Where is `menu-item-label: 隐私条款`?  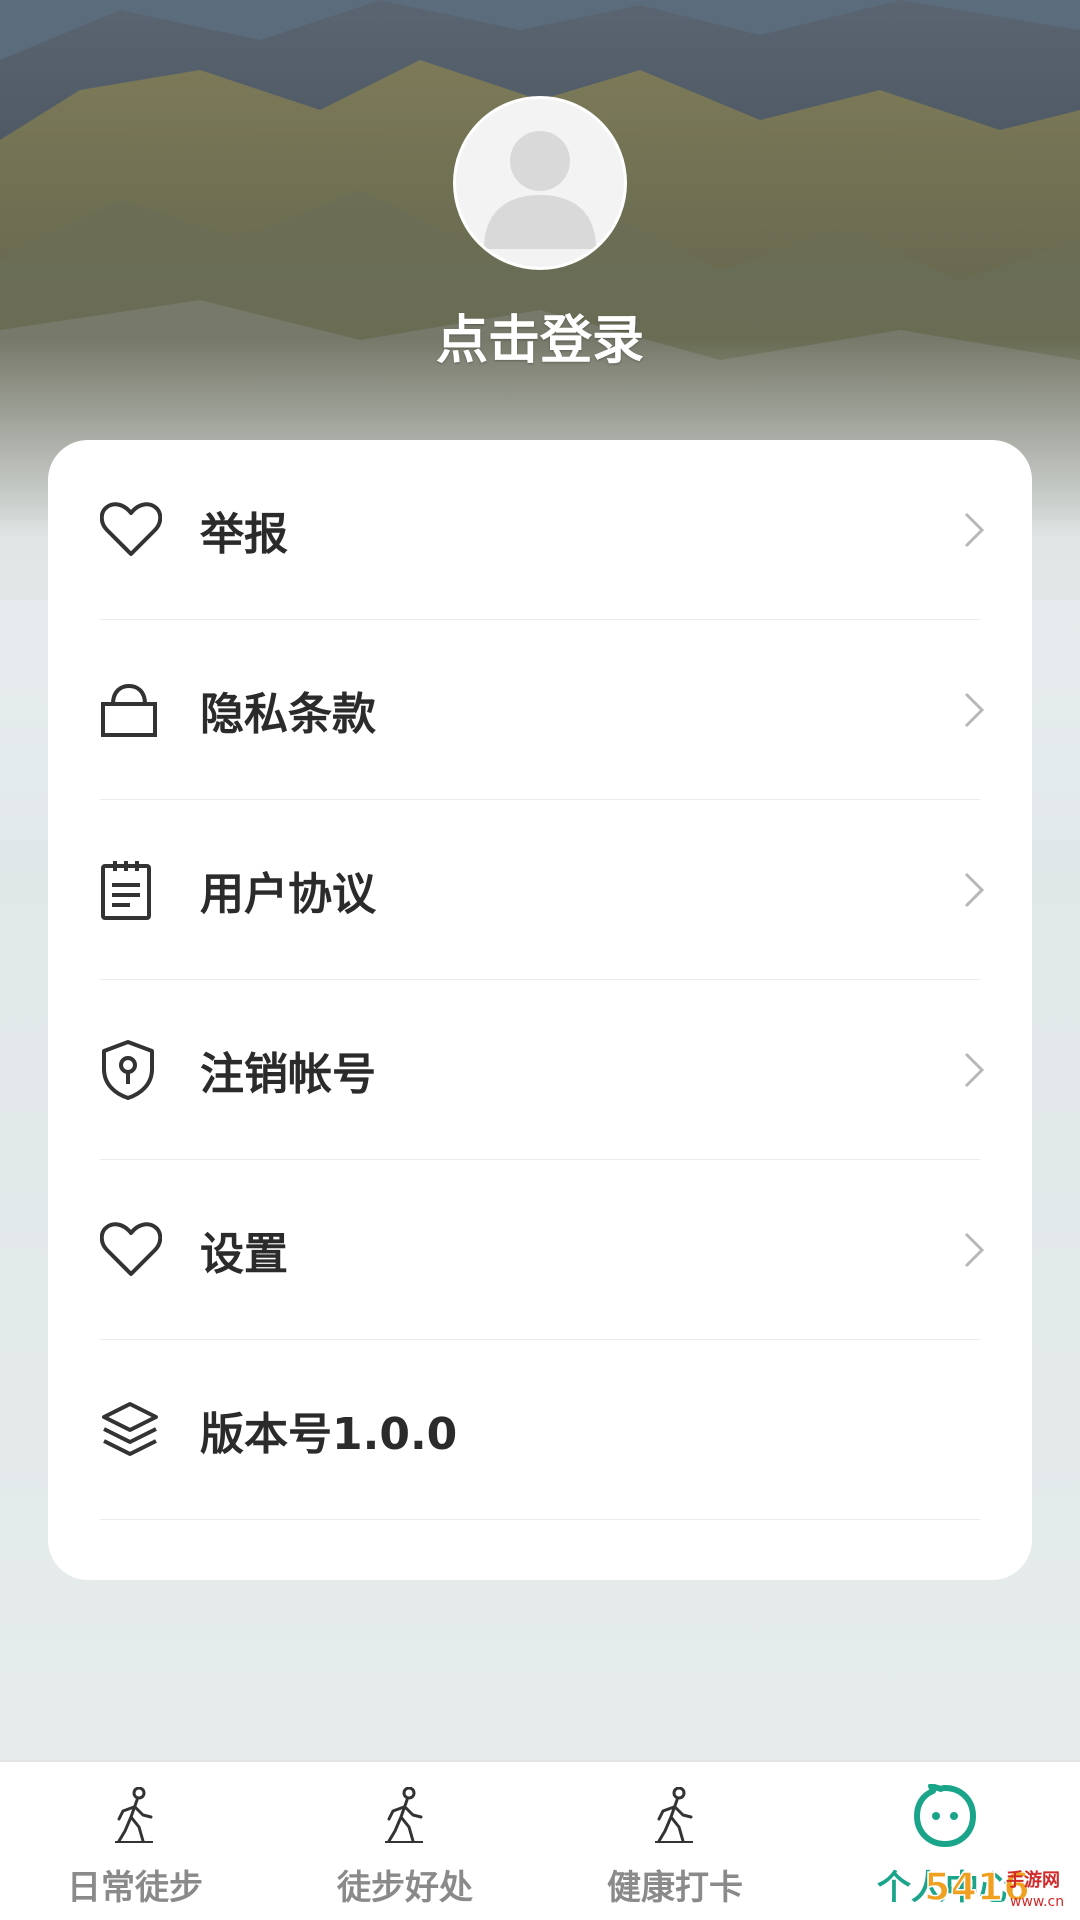
menu-item-label: 隐私条款 is located at coordinates (288, 714).